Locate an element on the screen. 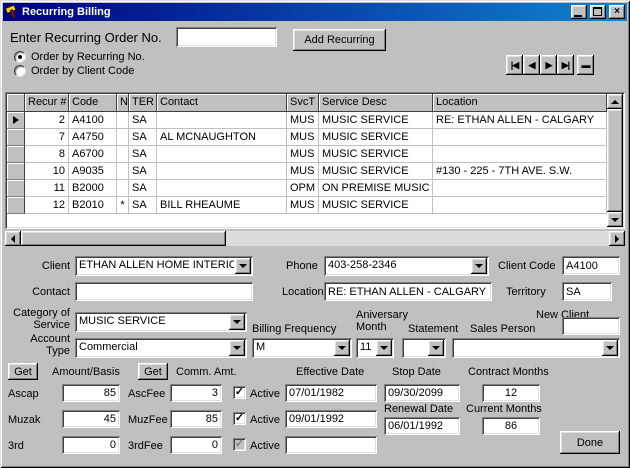 Image resolution: width=630 pixels, height=468 pixels. nav-first-button: |◀ is located at coordinates (514, 65).